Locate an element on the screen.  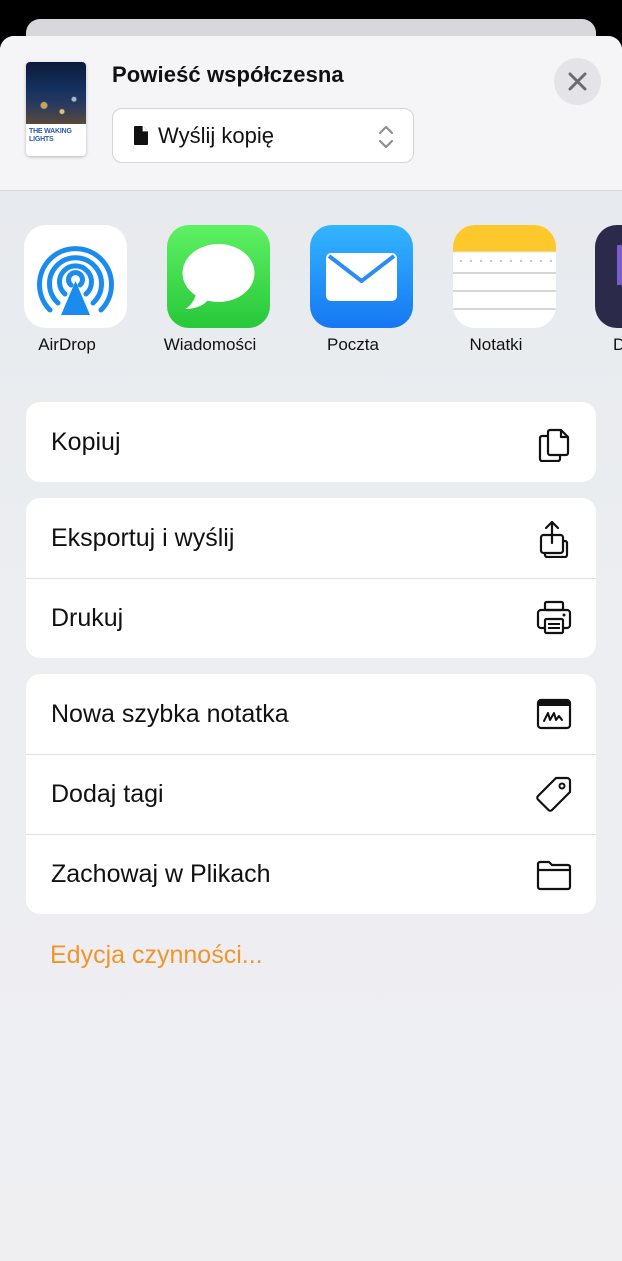
app-partial: D is located at coordinates (600, 295).